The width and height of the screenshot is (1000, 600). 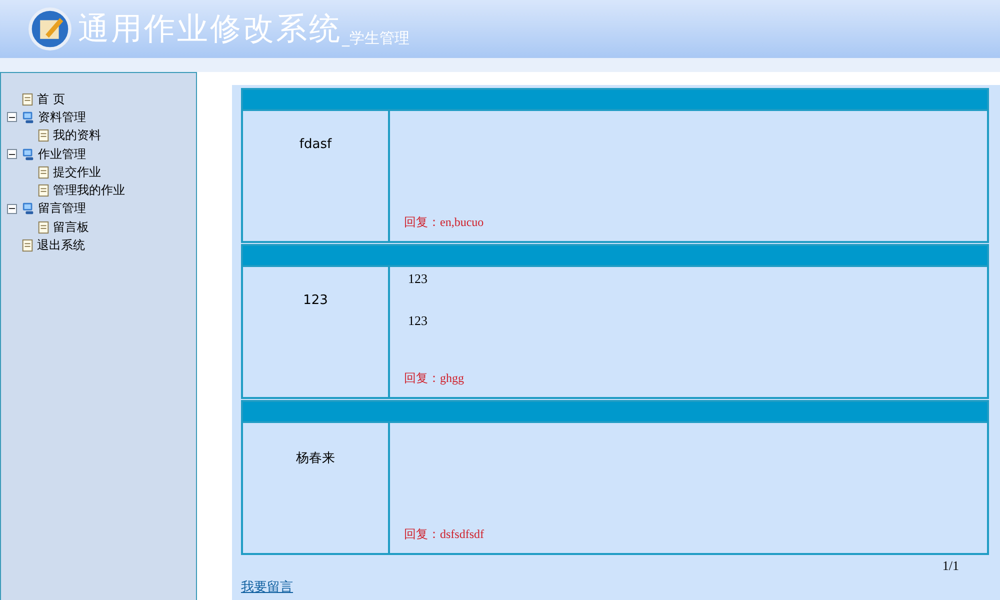 What do you see at coordinates (315, 457) in the screenshot?
I see `author-name: 杨春来` at bounding box center [315, 457].